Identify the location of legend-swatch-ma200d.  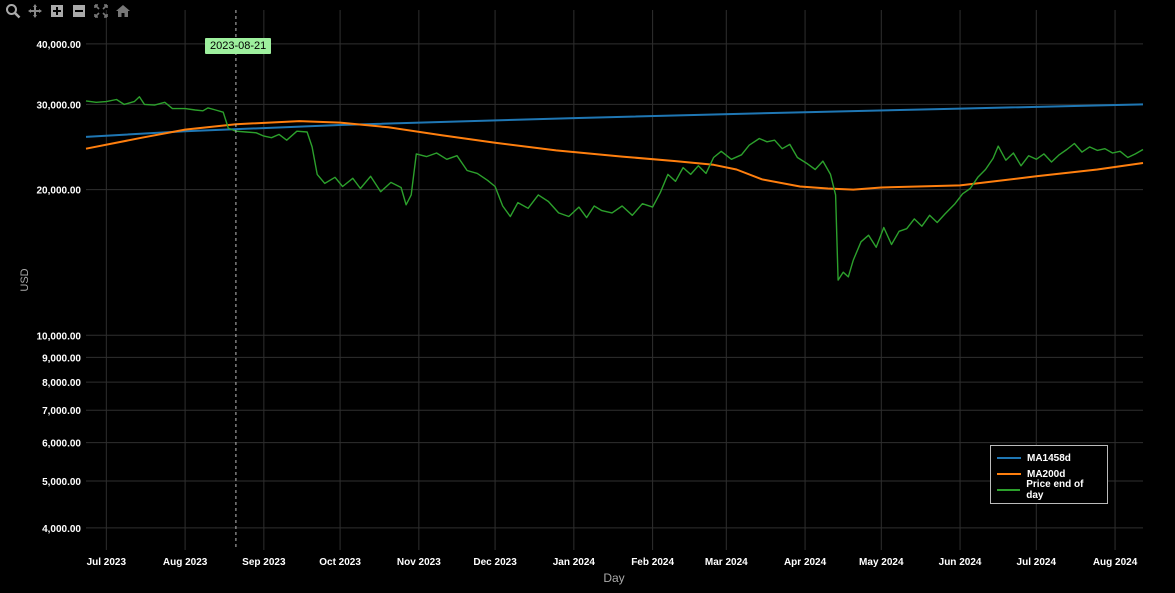
(1009, 474).